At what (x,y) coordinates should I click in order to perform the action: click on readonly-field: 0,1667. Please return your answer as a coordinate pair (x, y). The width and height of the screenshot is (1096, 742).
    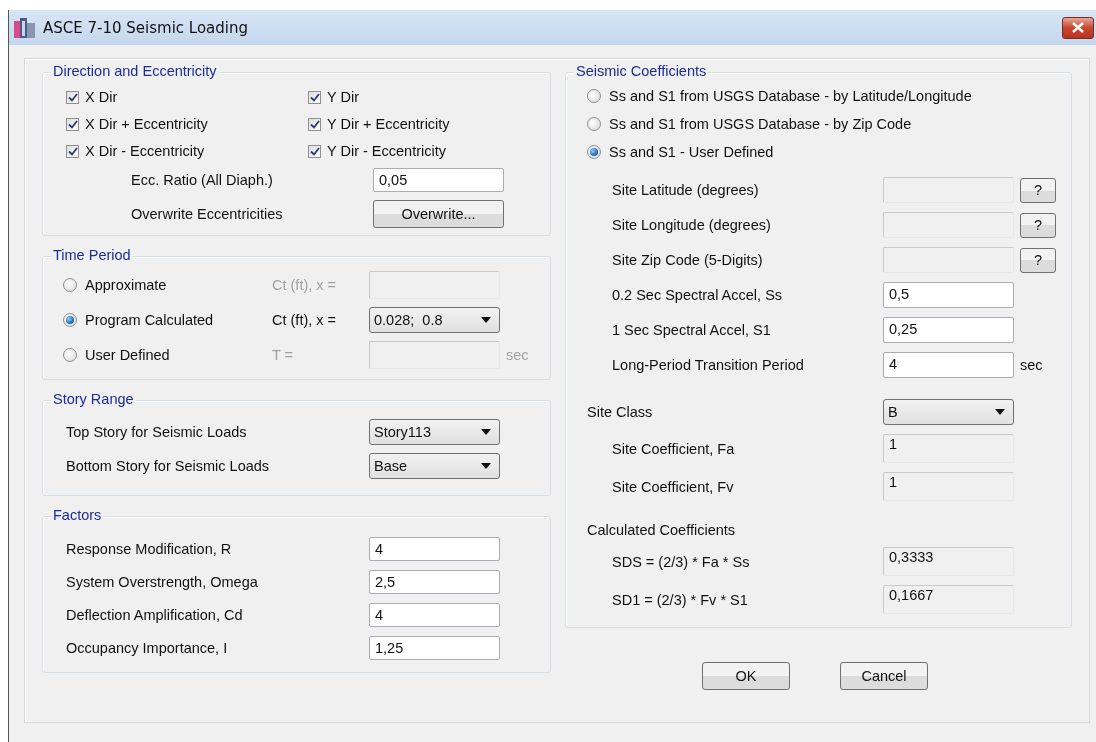
    Looking at the image, I should click on (948, 599).